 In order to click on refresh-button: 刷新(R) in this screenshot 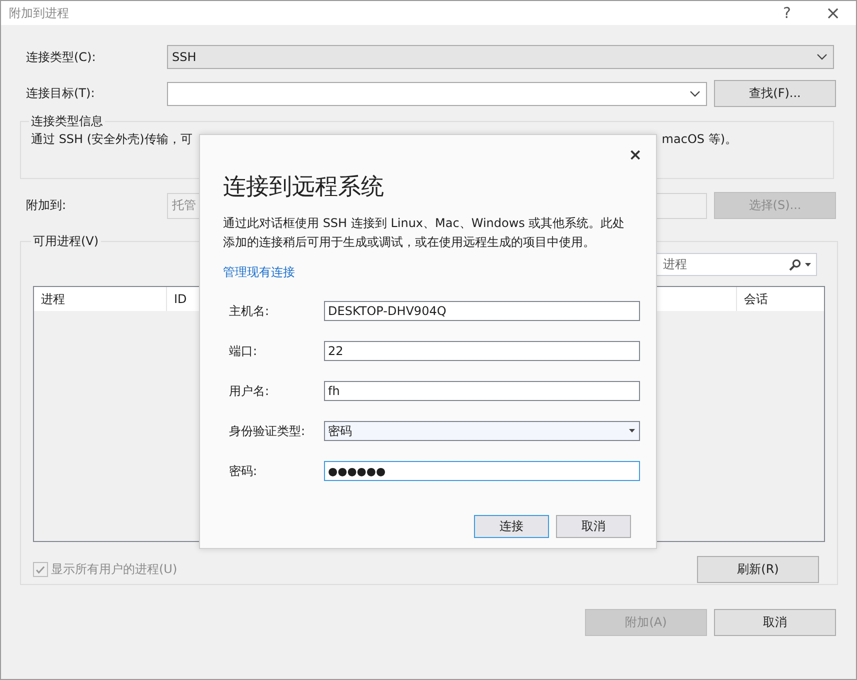, I will do `click(758, 569)`.